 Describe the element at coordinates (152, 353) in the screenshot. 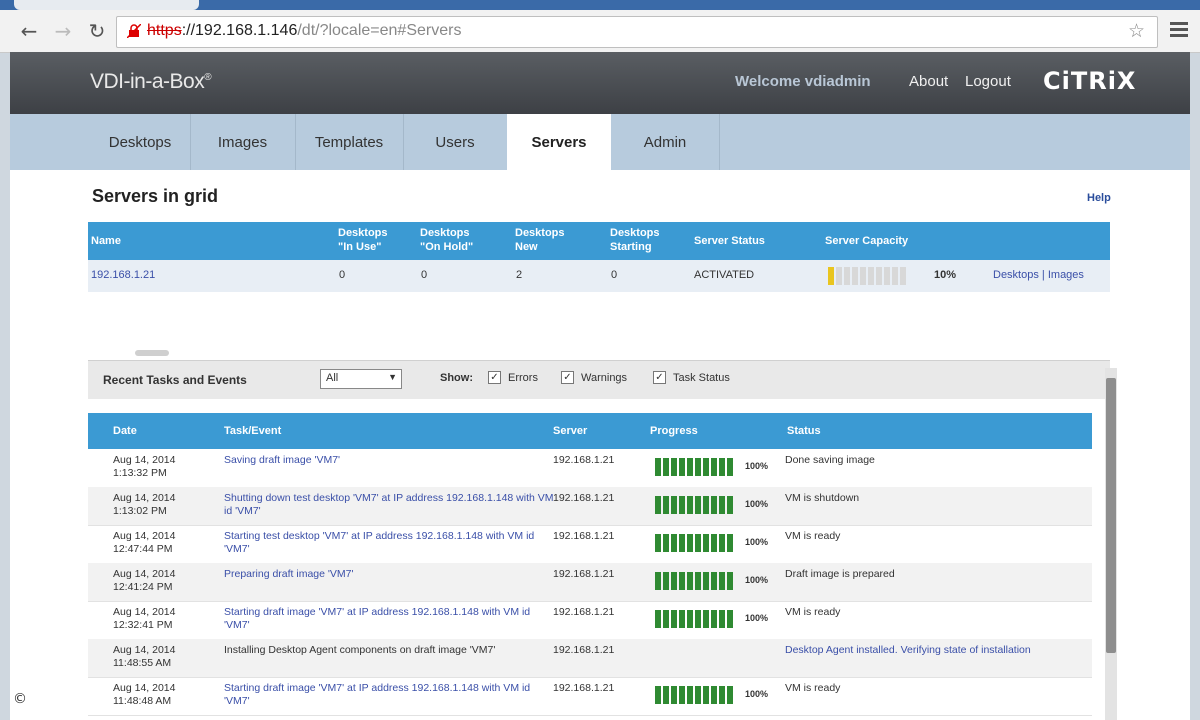

I see `resize-handle` at that location.